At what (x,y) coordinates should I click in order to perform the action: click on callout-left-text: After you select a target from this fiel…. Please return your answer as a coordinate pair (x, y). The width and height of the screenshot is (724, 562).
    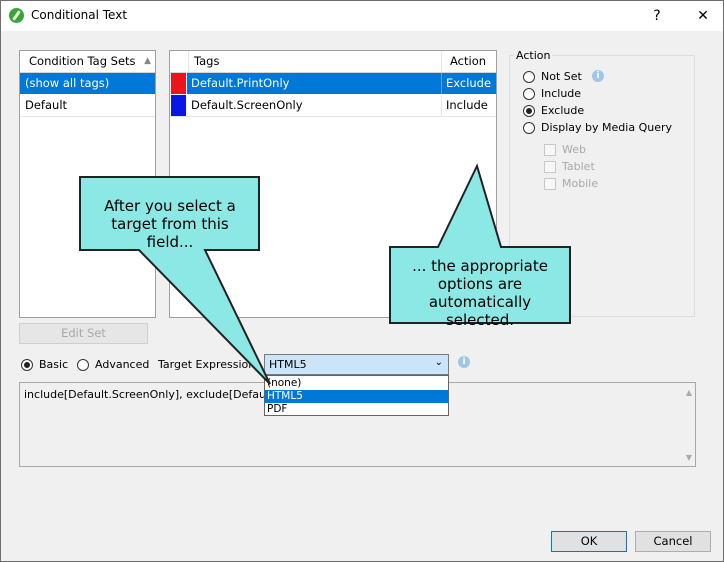
    Looking at the image, I should click on (170, 224).